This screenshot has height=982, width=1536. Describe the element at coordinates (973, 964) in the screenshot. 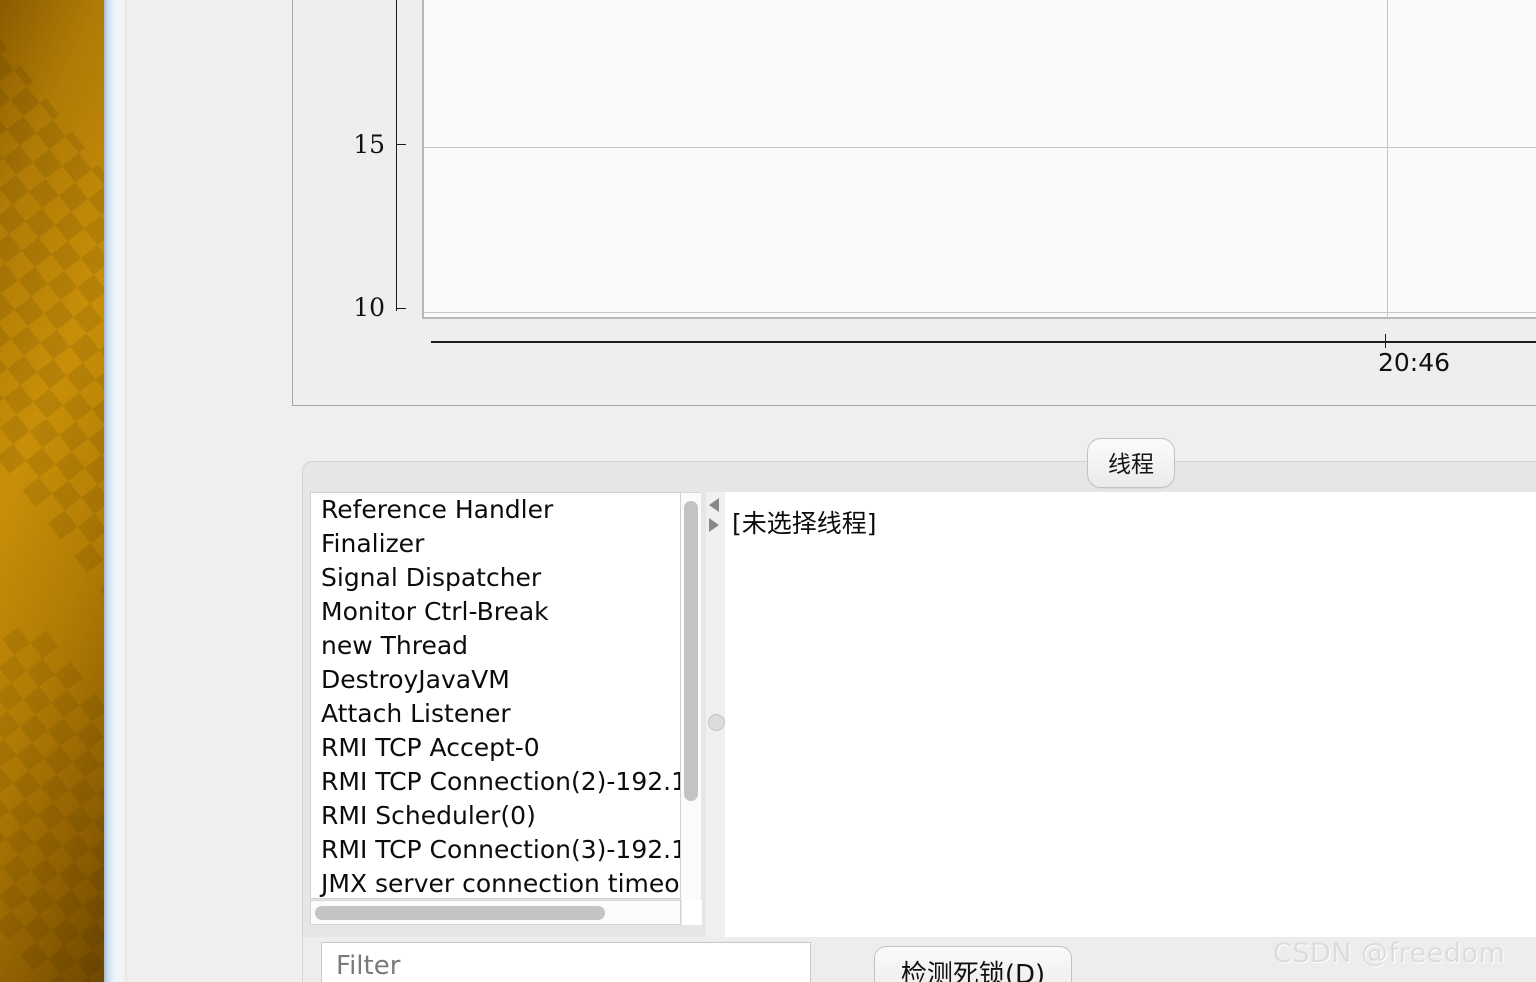

I see `detect-deadlock-button: 检测死锁(D)` at that location.